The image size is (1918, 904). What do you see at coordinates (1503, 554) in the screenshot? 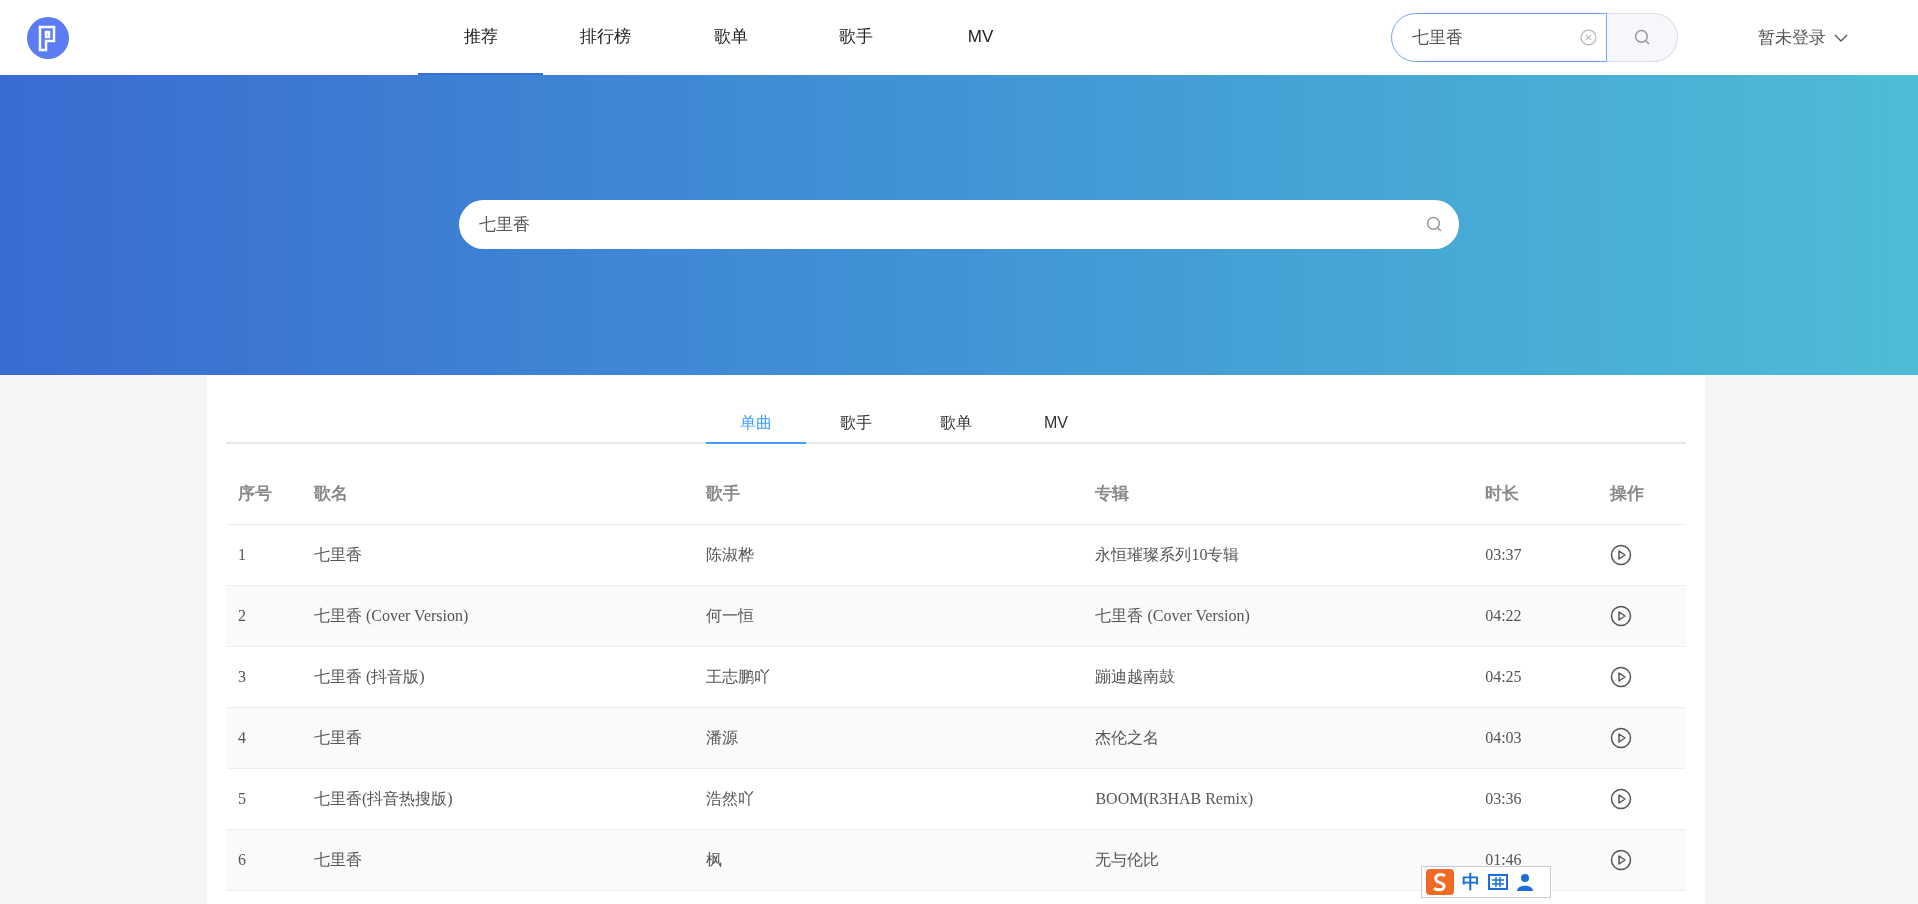
I see `table-cell: 03:37` at bounding box center [1503, 554].